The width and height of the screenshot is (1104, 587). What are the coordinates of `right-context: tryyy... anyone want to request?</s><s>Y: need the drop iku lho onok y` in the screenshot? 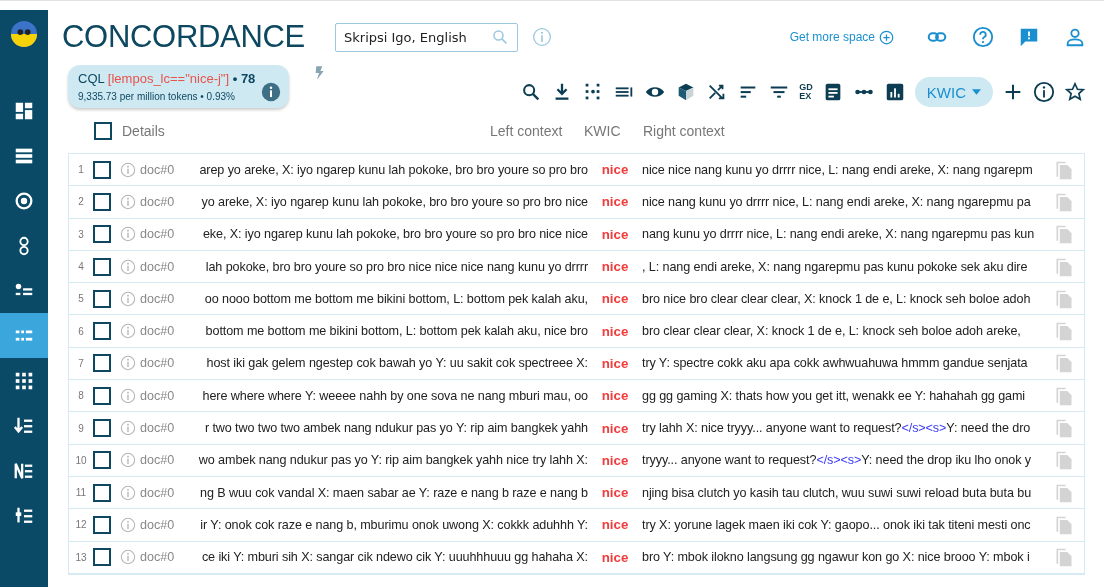 It's located at (837, 460).